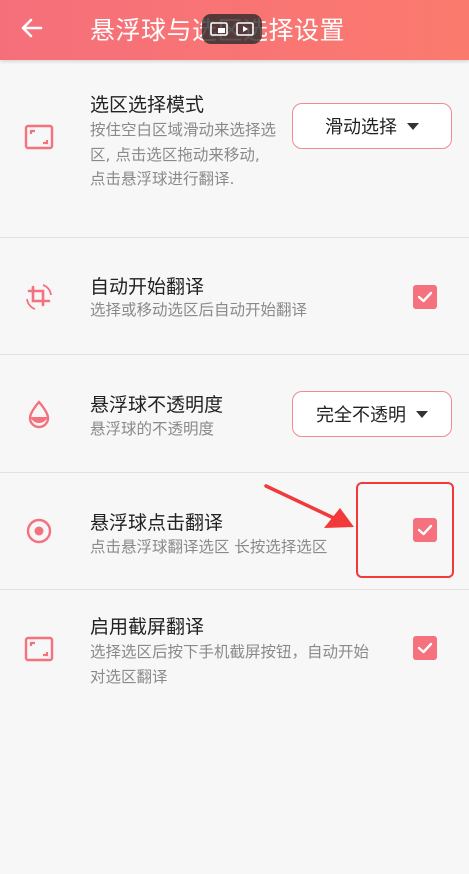  What do you see at coordinates (157, 523) in the screenshot?
I see `setting-title-tap-translate: 悬浮球点击翻译` at bounding box center [157, 523].